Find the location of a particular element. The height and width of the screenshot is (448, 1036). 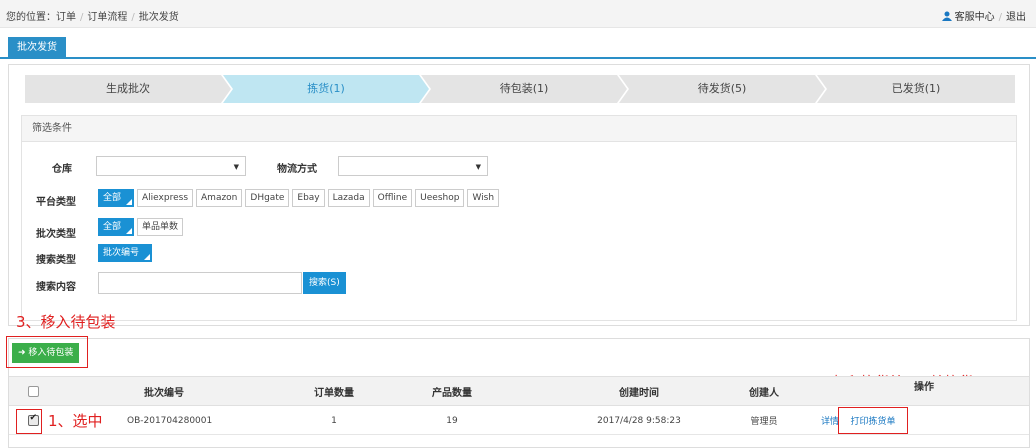

step-picking: 拣货(1) is located at coordinates (326, 89).